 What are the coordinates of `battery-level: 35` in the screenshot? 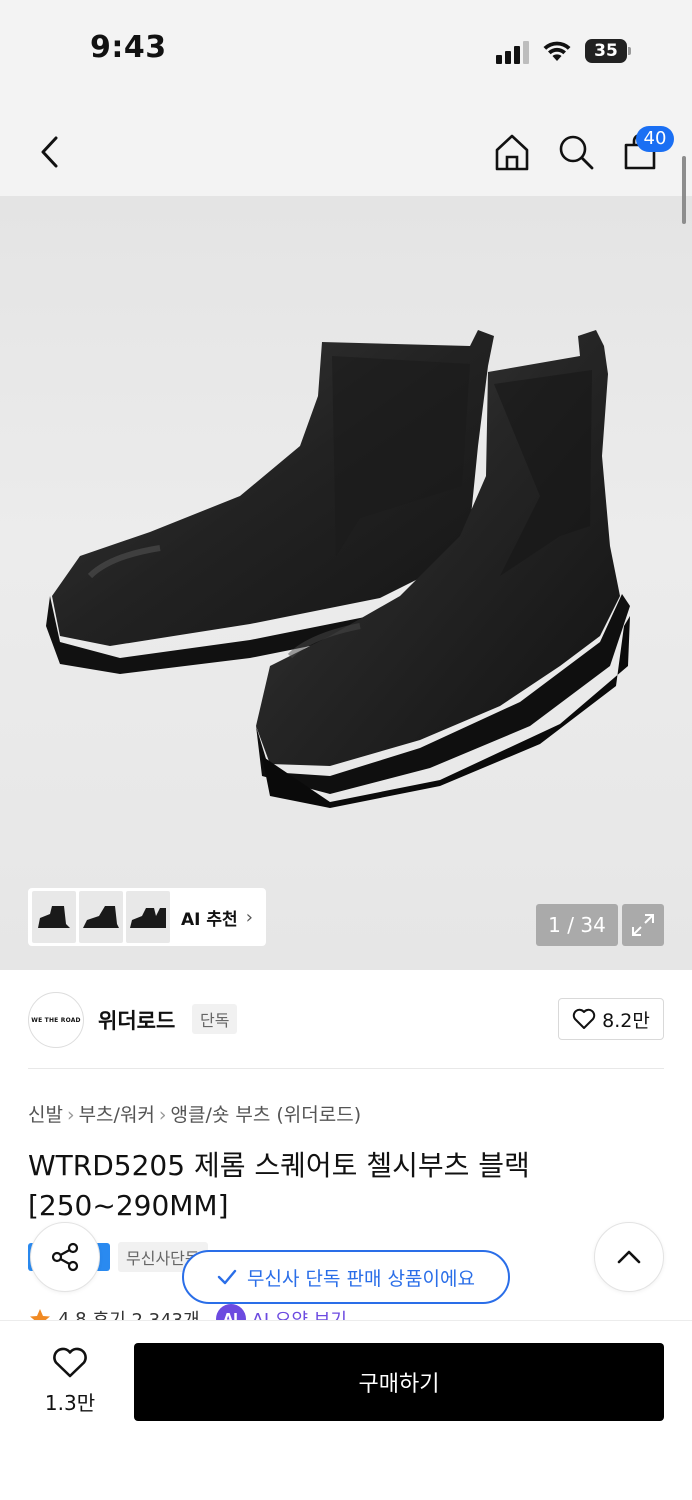 It's located at (606, 51).